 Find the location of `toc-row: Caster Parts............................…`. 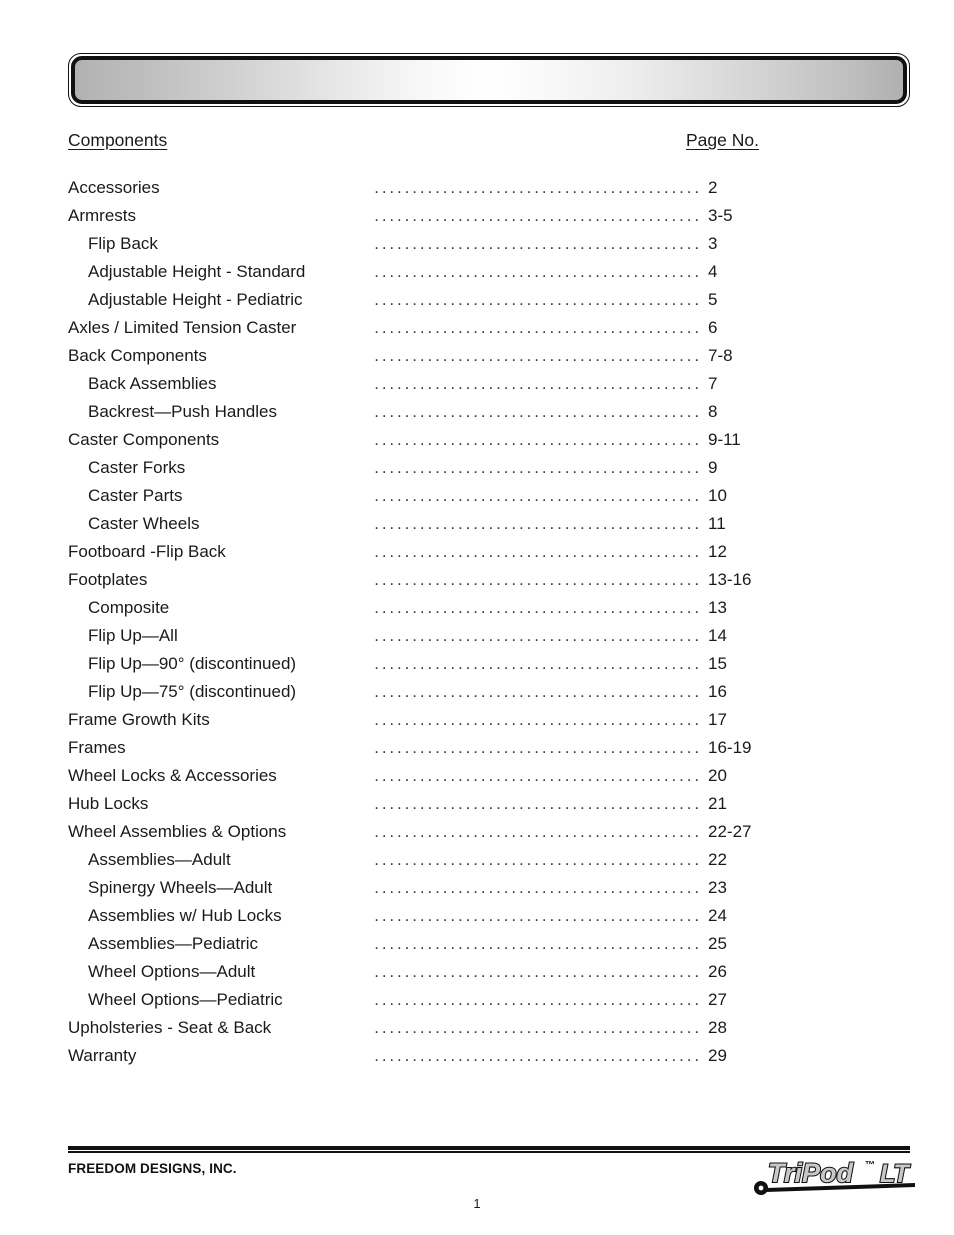

toc-row: Caster Parts............................… is located at coordinates (418, 496).